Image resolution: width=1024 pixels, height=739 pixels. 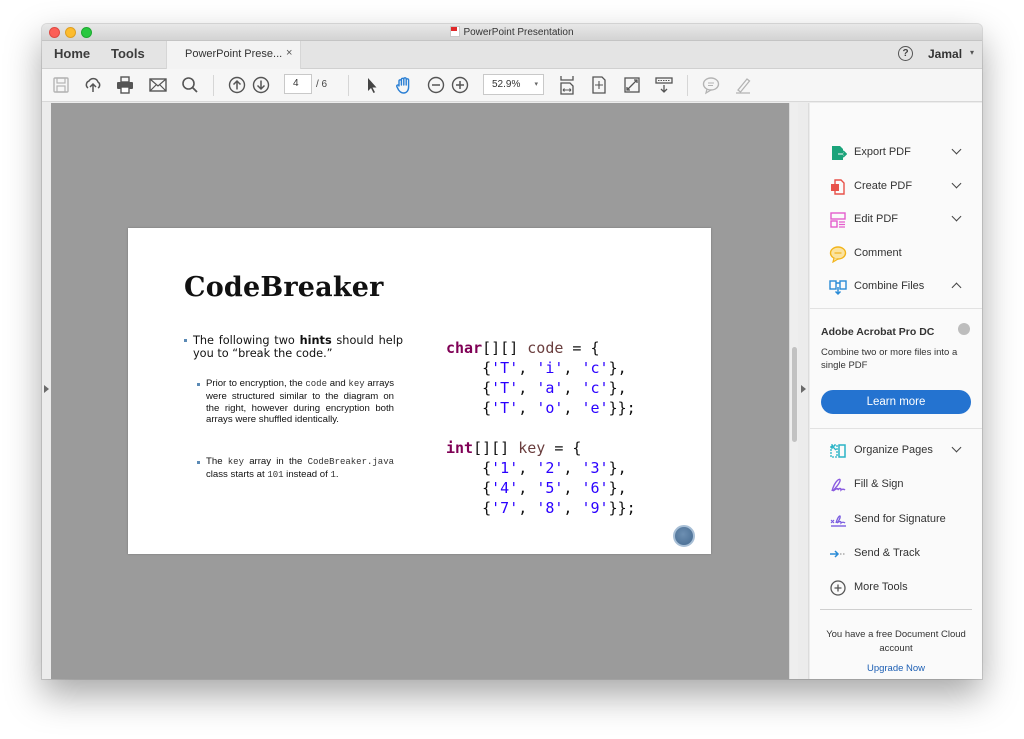 What do you see at coordinates (350, 462) in the screenshot?
I see `inline-code: CodeBreaker.java` at bounding box center [350, 462].